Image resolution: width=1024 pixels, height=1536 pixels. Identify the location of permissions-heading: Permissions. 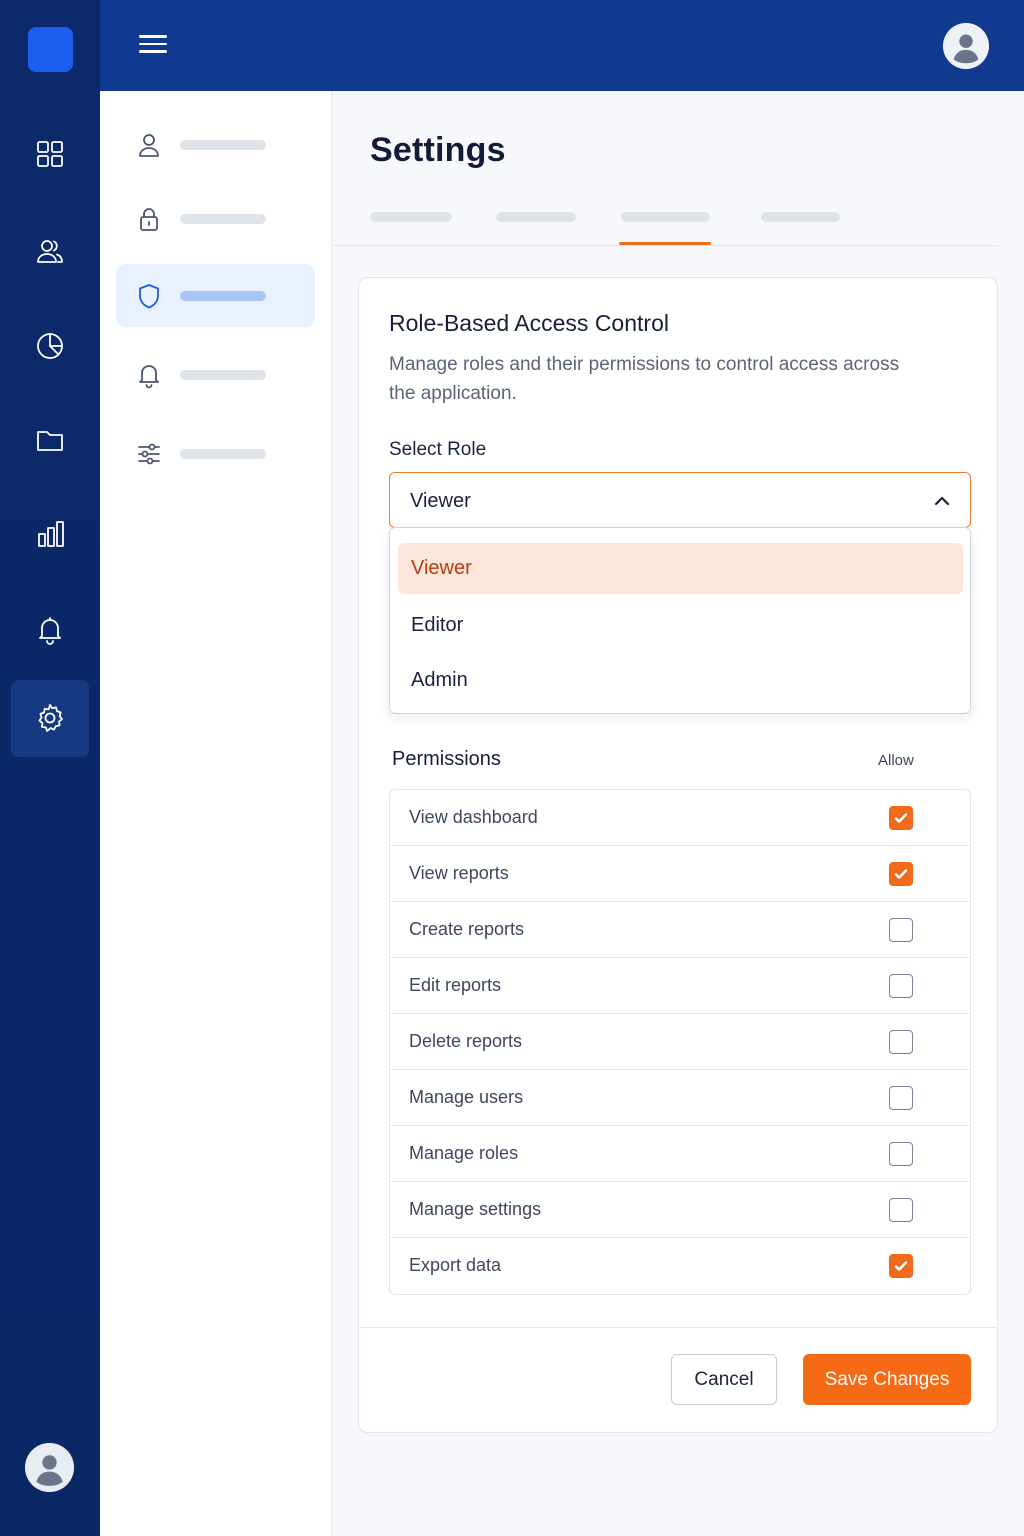
(446, 759).